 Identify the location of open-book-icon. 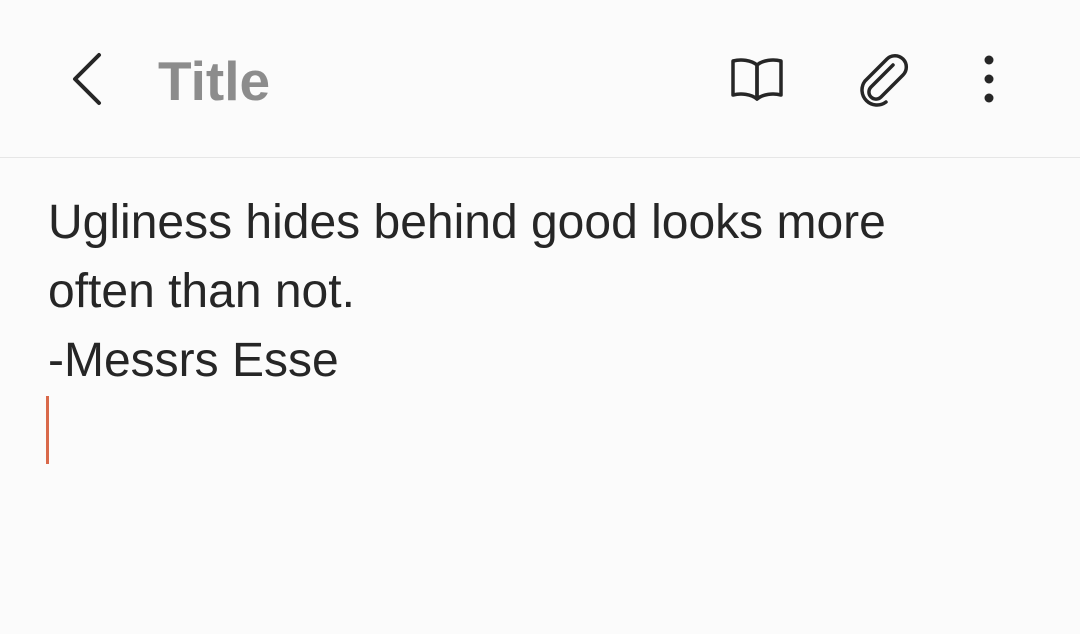
(757, 81).